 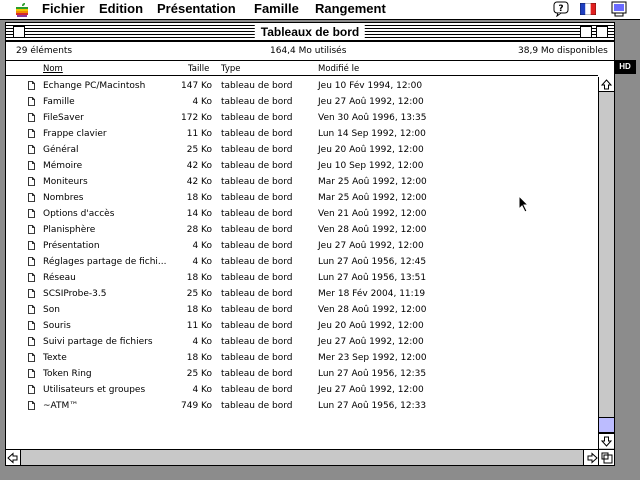 What do you see at coordinates (606, 84) in the screenshot?
I see `scroll-up-arrow-icon` at bounding box center [606, 84].